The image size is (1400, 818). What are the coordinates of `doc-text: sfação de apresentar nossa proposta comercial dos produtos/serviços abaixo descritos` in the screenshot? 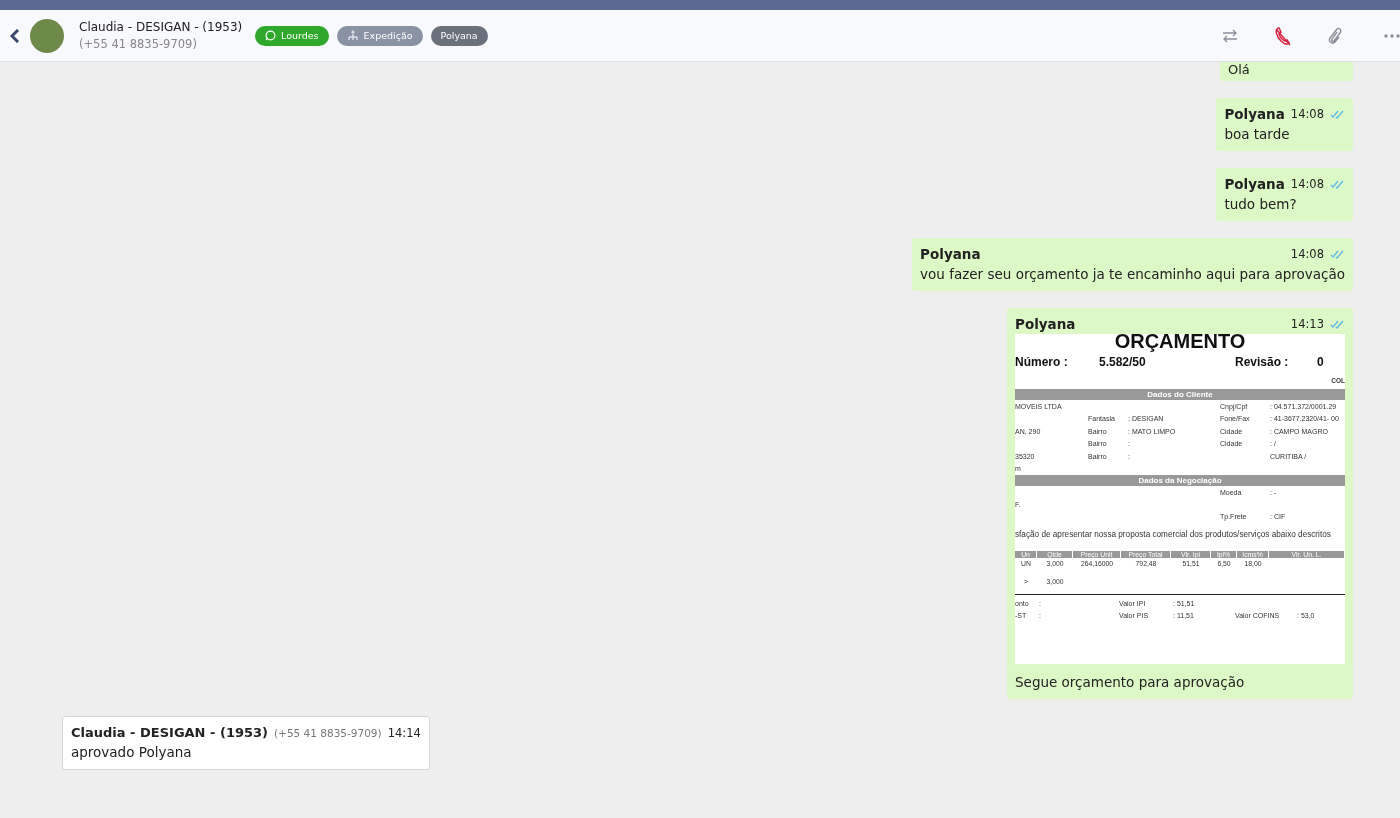 It's located at (1173, 534).